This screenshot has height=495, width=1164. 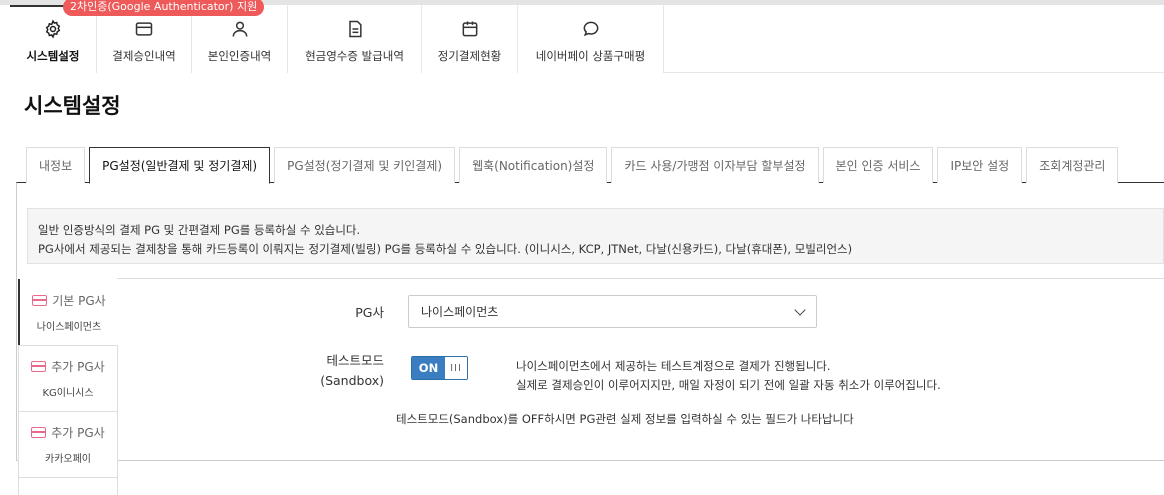 What do you see at coordinates (673, 366) in the screenshot?
I see `desc-line: 나이스페이먼츠에서 제공하는 테스트계정으로 결제가 진행됩니다.` at bounding box center [673, 366].